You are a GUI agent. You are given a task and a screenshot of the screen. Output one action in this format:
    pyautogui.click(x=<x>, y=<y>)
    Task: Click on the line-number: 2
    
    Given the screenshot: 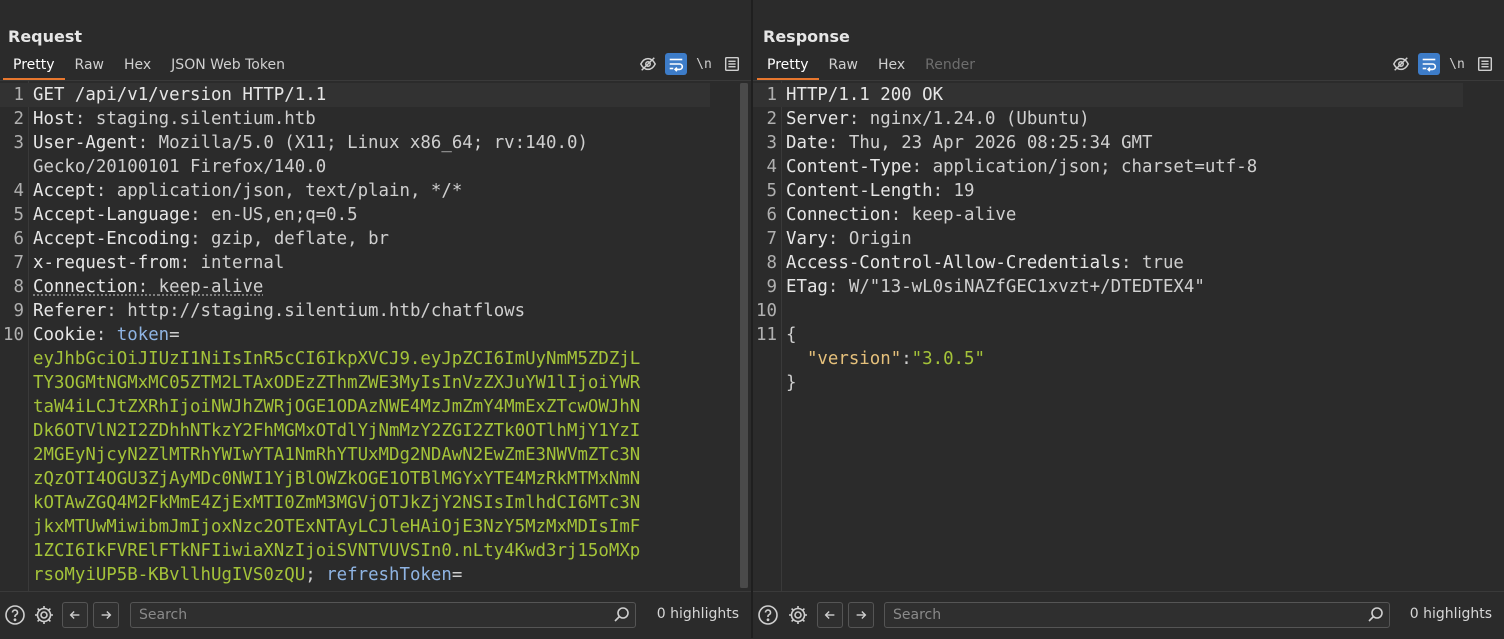 What is the action you would take?
    pyautogui.click(x=771, y=119)
    